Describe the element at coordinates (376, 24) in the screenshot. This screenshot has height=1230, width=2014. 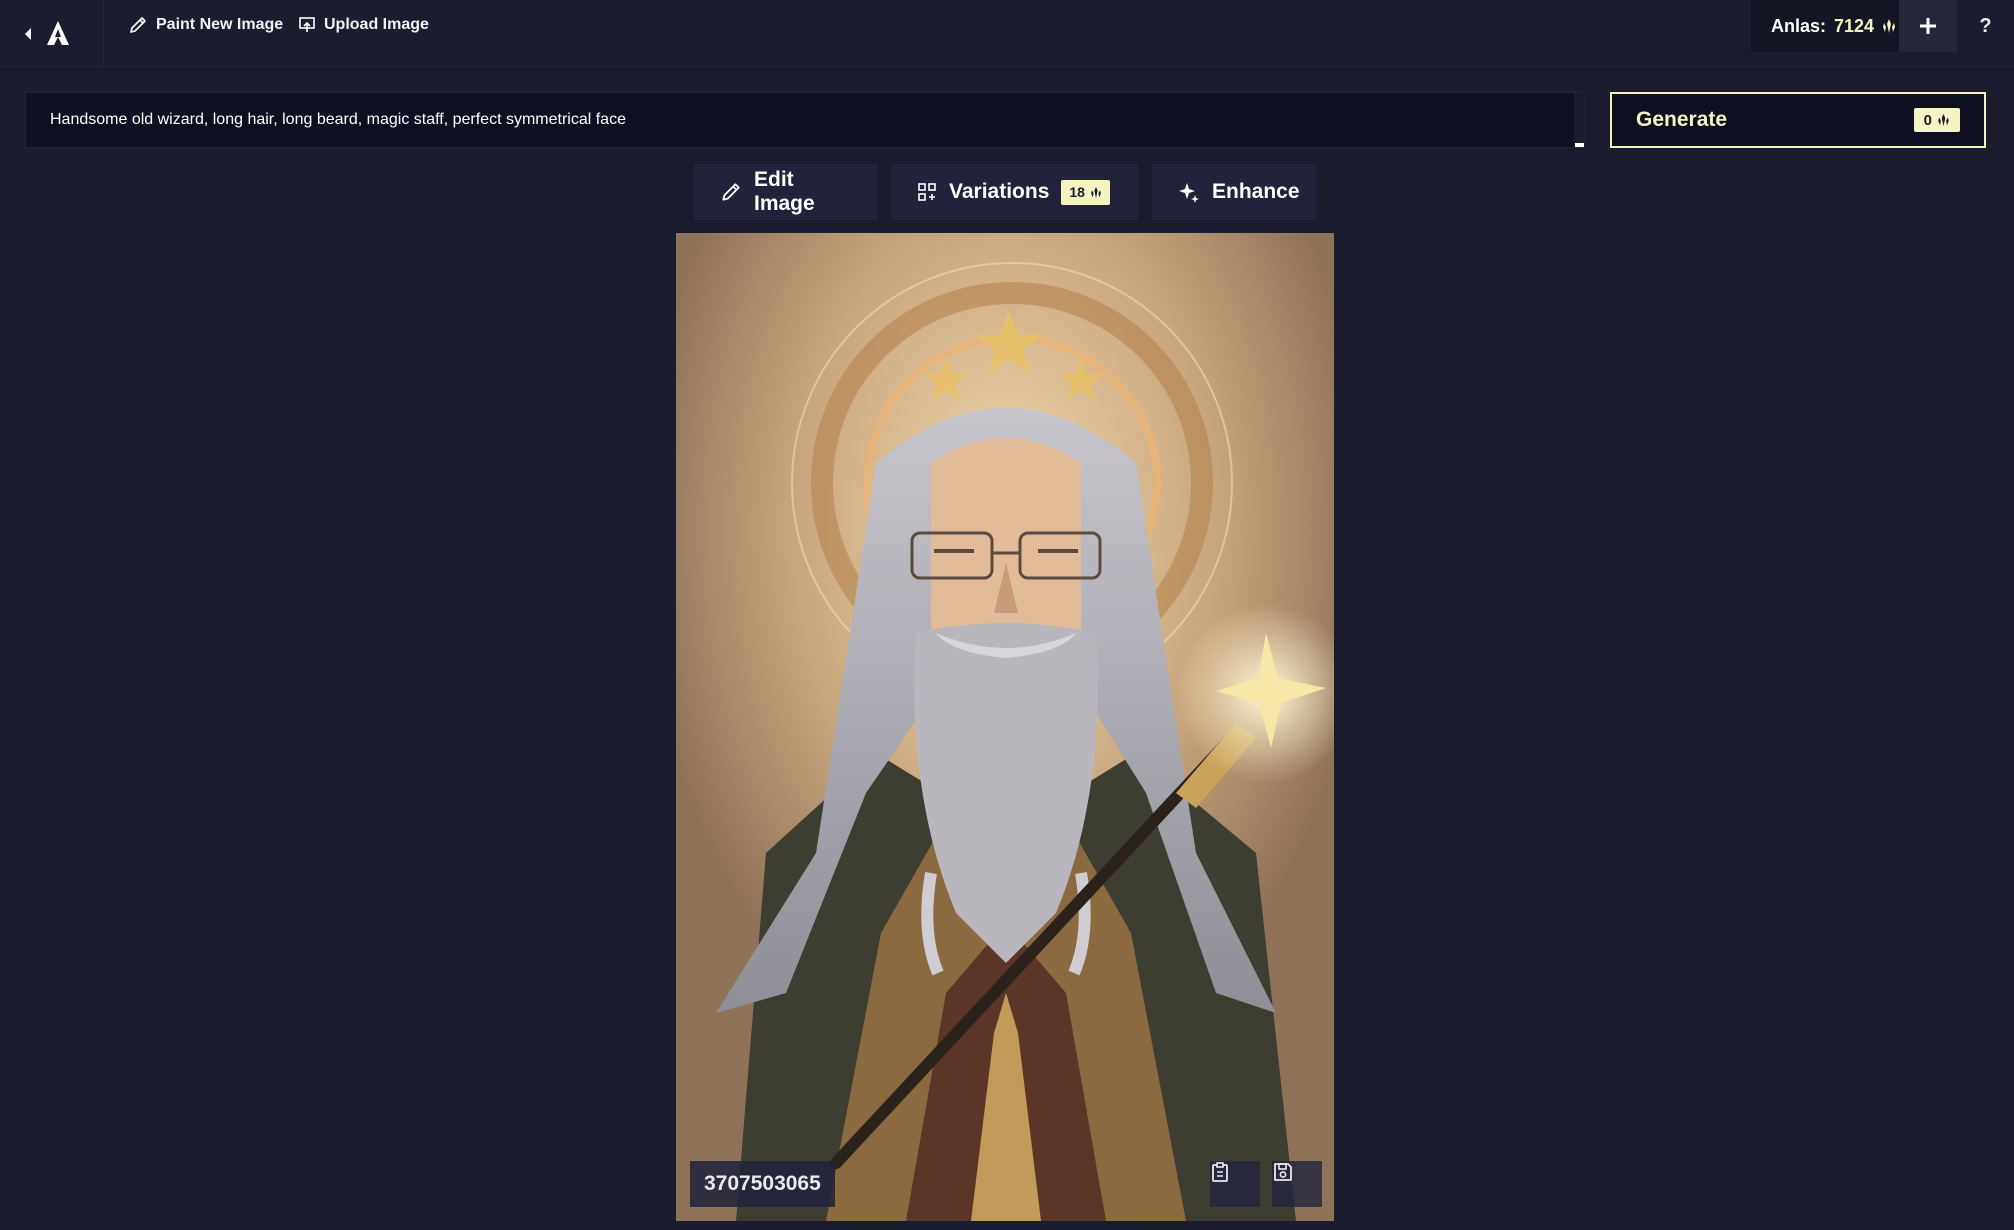
I see `upload-image-label: Upload Image` at that location.